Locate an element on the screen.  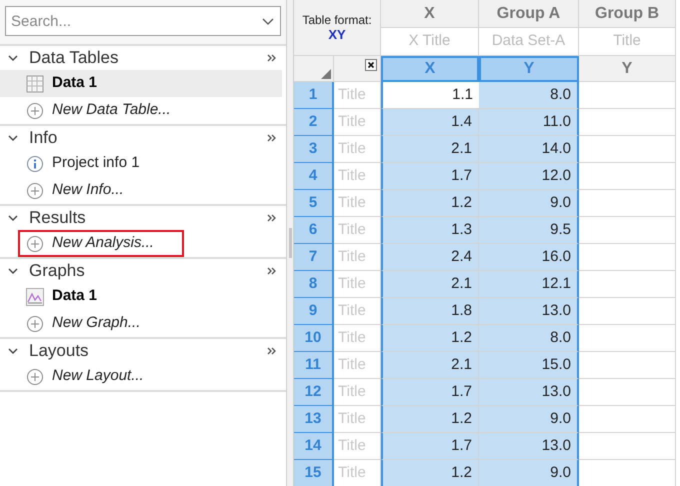
data-cell: 12.0 is located at coordinates (529, 176).